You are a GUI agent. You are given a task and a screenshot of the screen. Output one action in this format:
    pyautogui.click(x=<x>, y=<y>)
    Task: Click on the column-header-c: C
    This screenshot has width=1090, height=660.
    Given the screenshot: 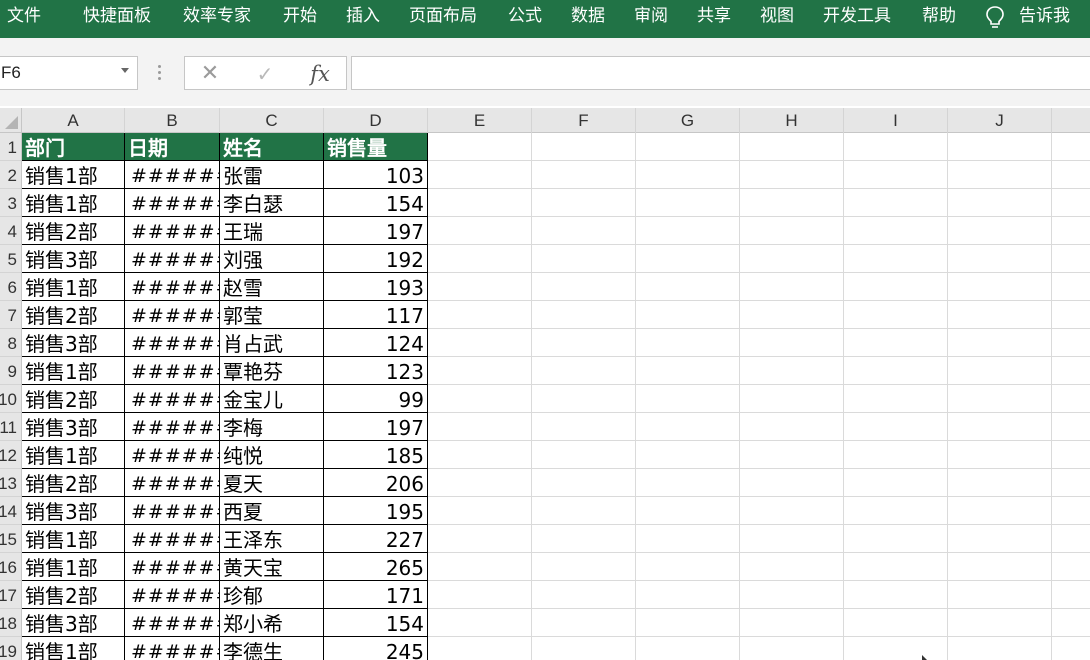 What is the action you would take?
    pyautogui.click(x=272, y=120)
    